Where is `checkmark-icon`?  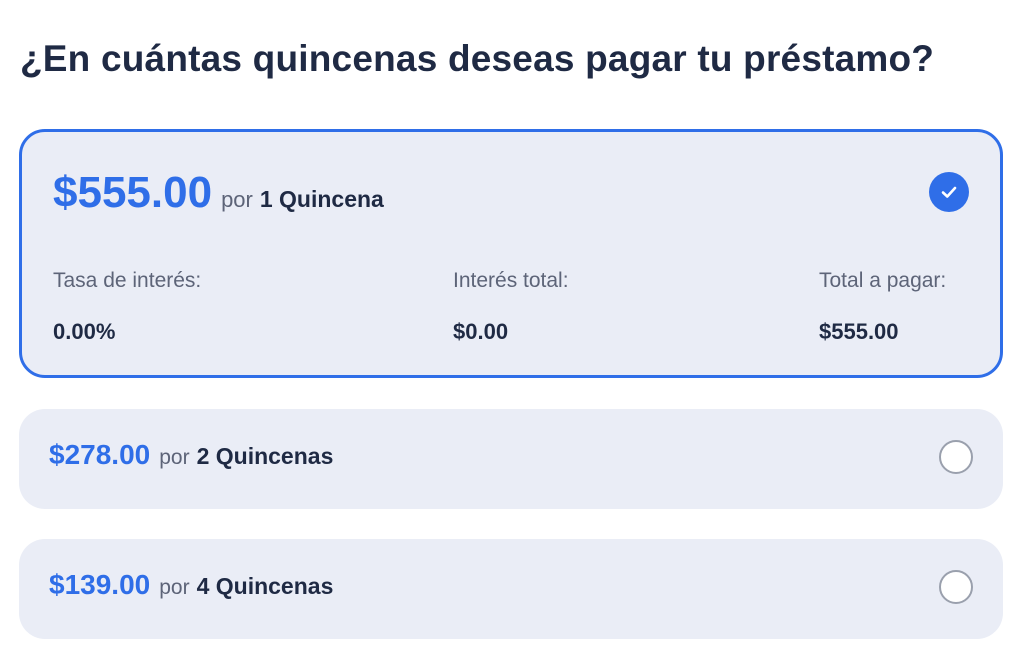 checkmark-icon is located at coordinates (949, 192).